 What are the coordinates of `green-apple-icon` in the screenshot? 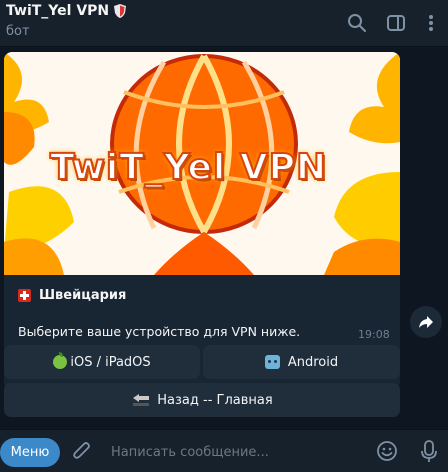 It's located at (60, 360).